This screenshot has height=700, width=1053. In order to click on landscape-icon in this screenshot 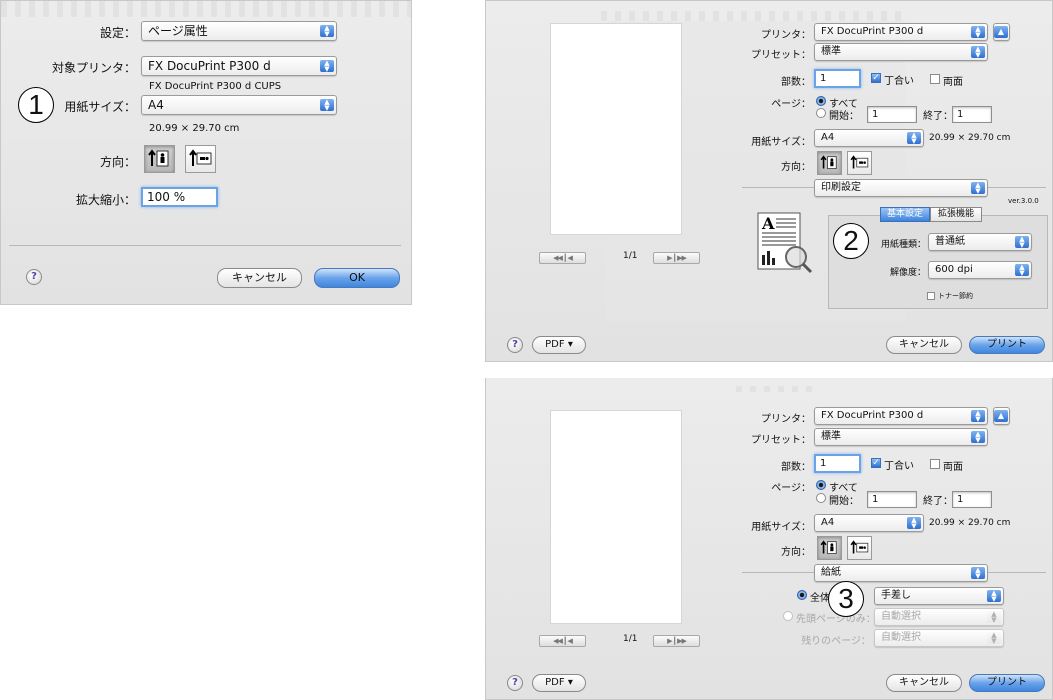, I will do `click(859, 547)`.